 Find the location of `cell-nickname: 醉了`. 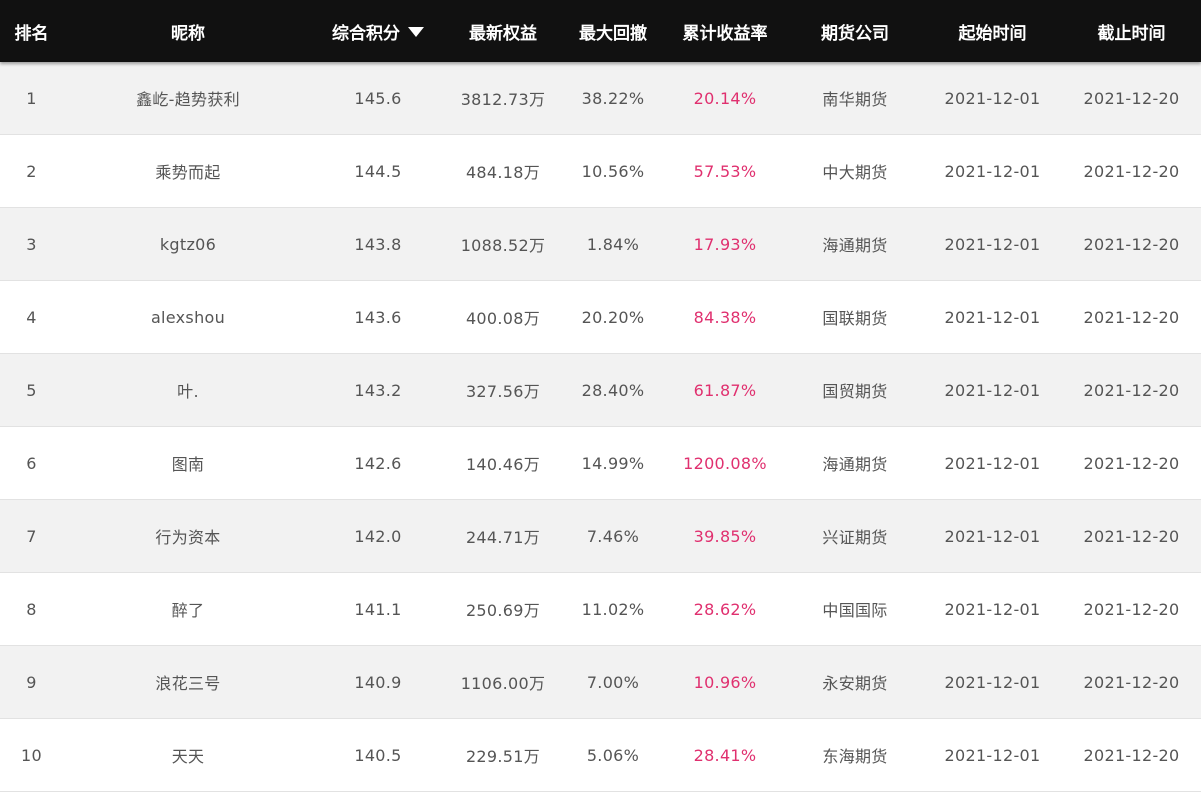

cell-nickname: 醉了 is located at coordinates (188, 610).